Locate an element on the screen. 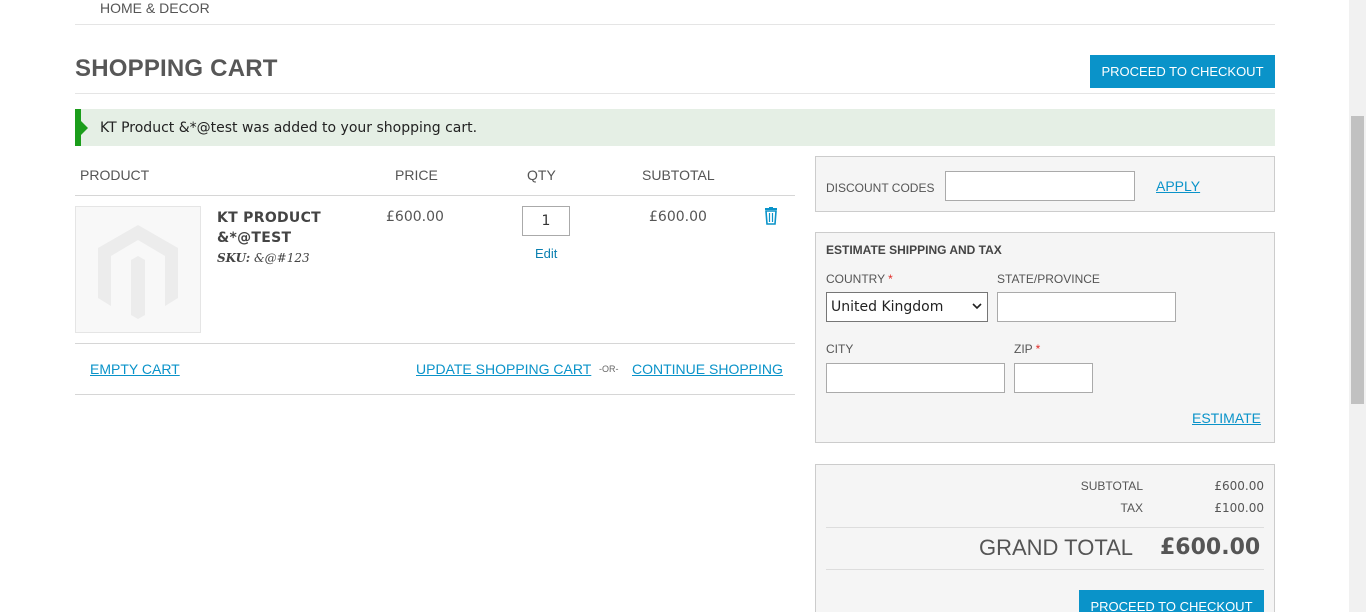 Image resolution: width=1366 pixels, height=612 pixels. item-price: £600.00 is located at coordinates (415, 217).